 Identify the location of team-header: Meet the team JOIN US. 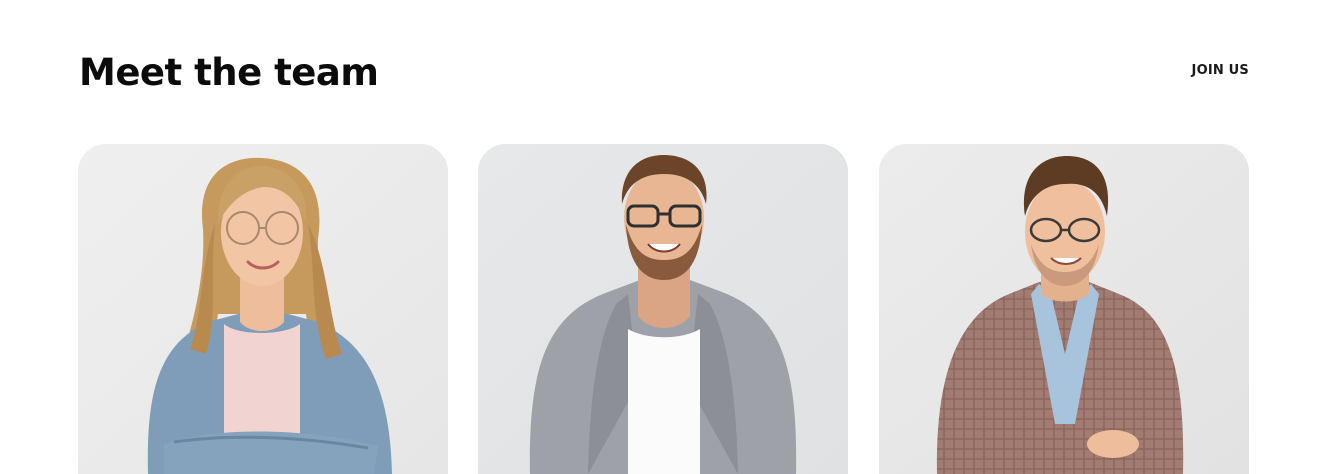
(664, 73).